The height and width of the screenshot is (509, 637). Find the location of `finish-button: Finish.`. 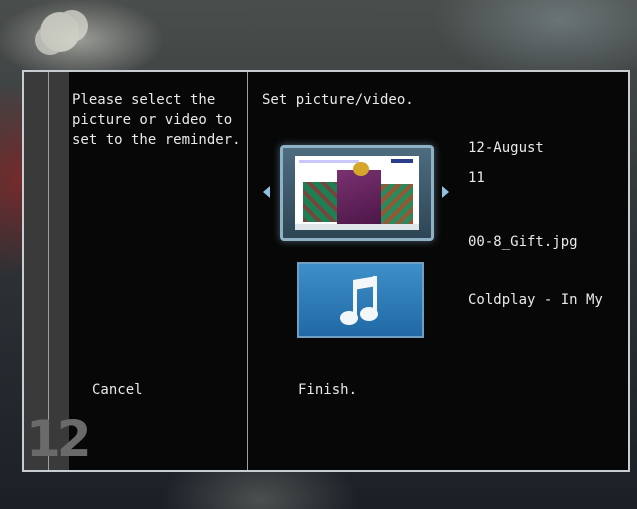

finish-button: Finish. is located at coordinates (327, 390).